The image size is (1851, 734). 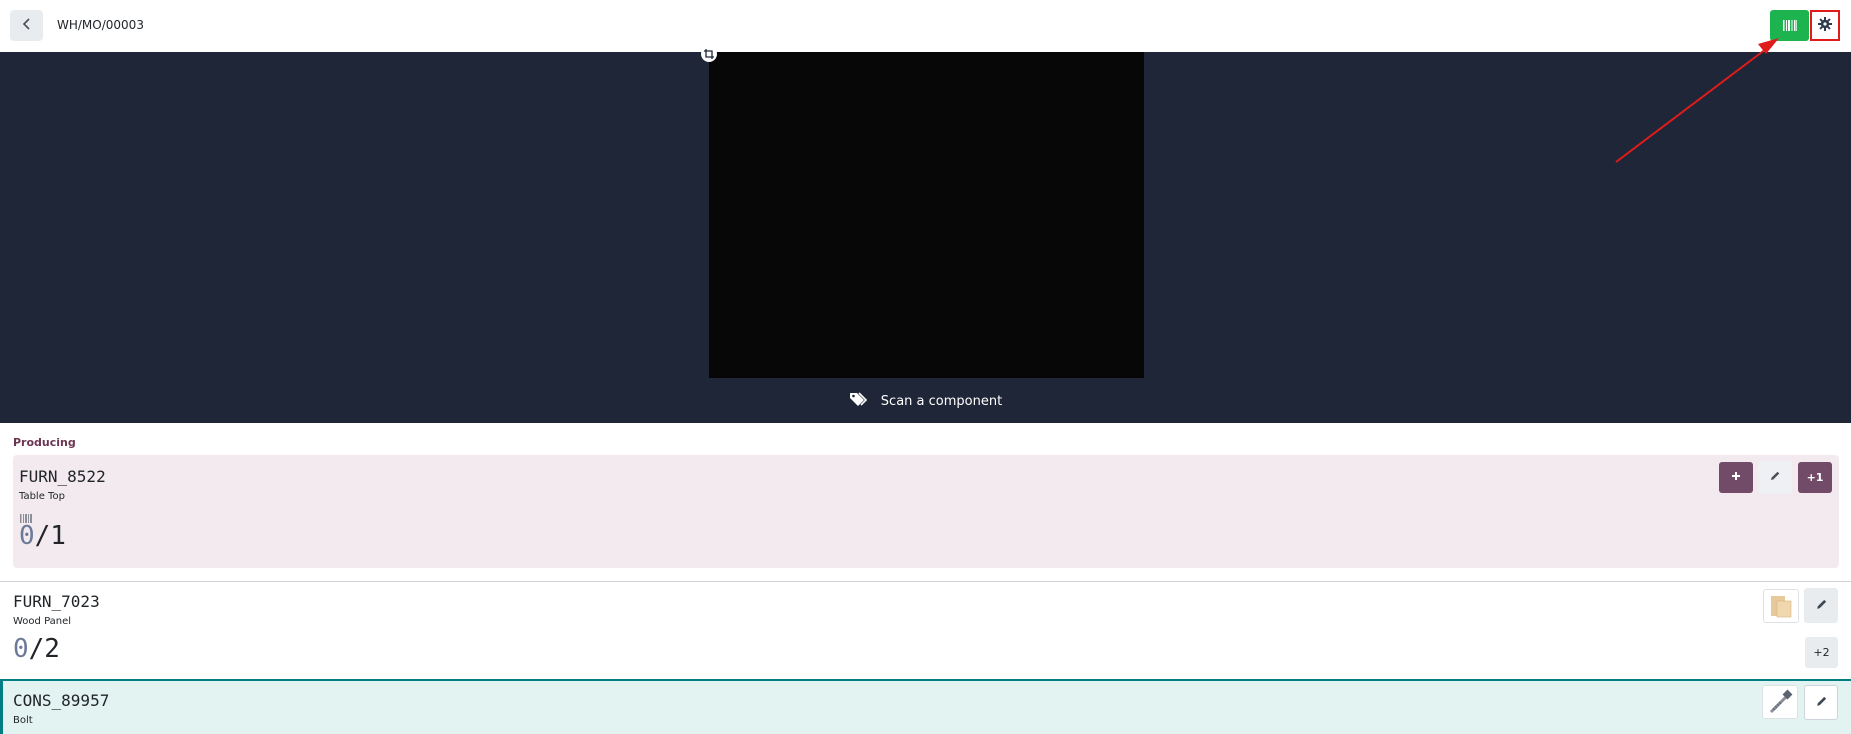 I want to click on wood-panel-image, so click(x=1781, y=606).